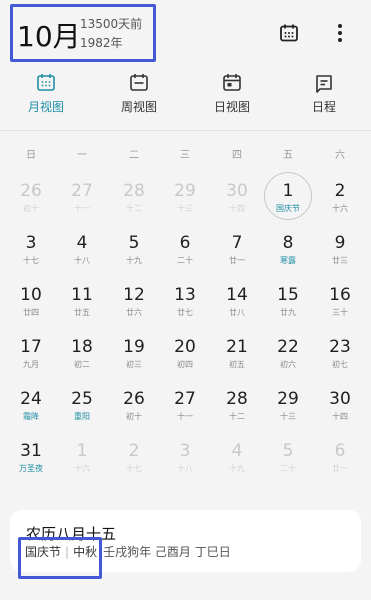 The image size is (371, 600). I want to click on day-cell: 6 廿一, so click(340, 458).